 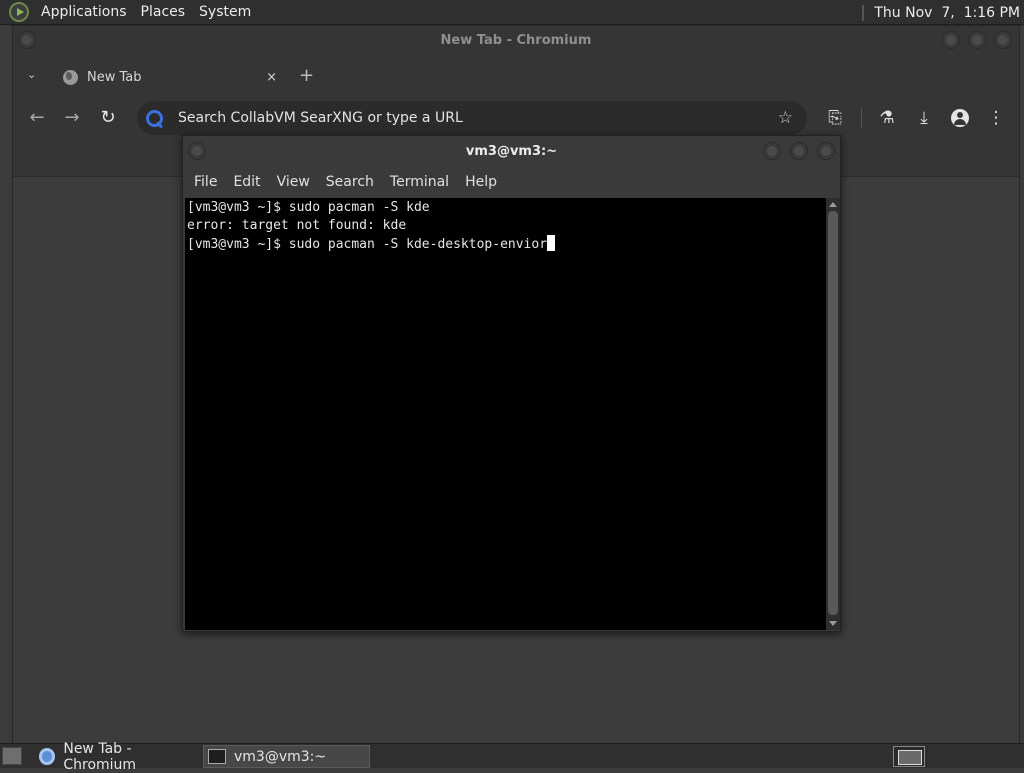 I want to click on more-menu-icon: ⋮, so click(x=996, y=118).